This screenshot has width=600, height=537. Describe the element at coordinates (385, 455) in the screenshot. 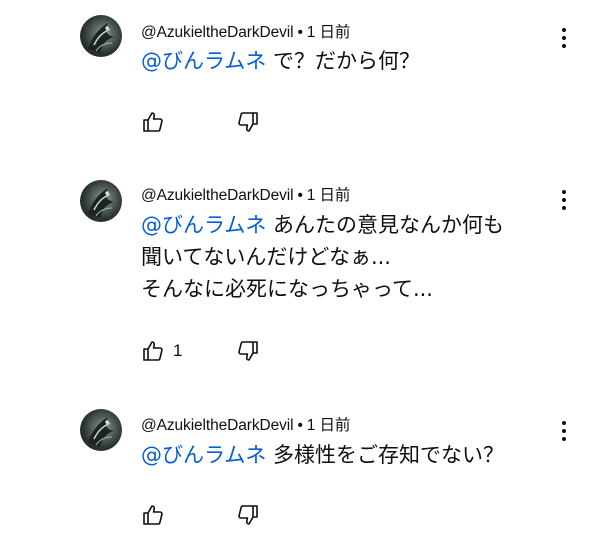

I see `comment-body: 多様性をご存知でない？` at that location.